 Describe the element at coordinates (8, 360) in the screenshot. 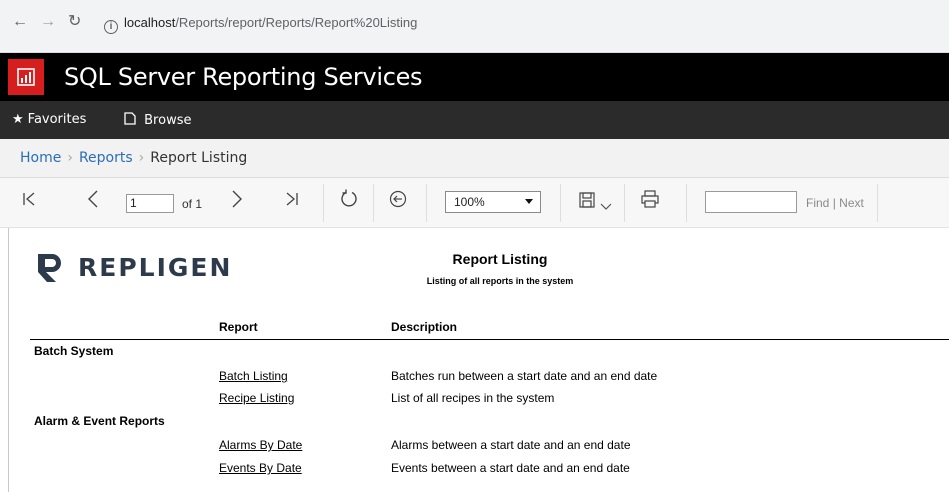

I see `report-left-border` at that location.